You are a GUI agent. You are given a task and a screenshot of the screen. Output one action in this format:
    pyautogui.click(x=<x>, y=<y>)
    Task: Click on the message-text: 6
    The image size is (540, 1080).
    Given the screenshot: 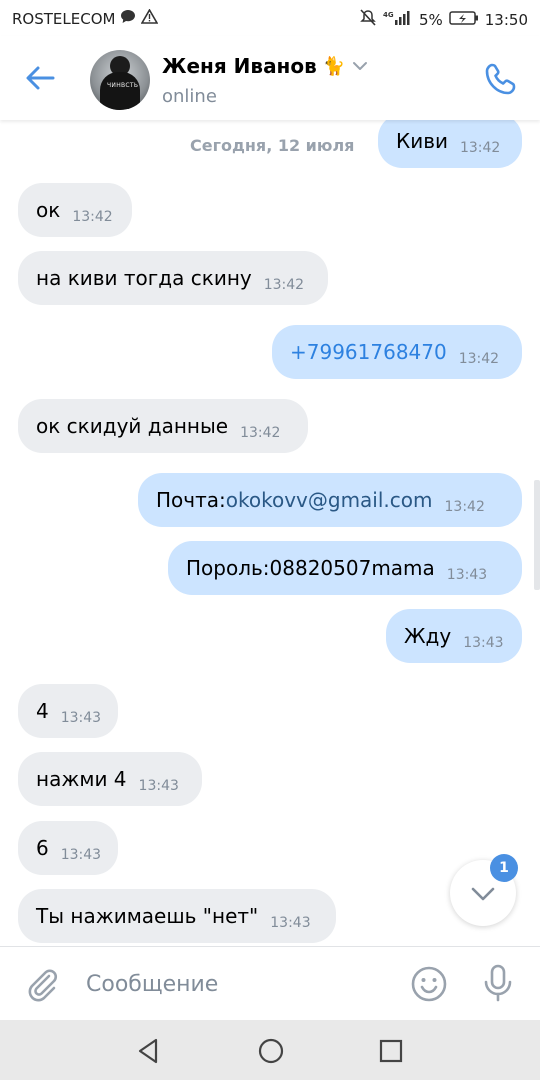 What is the action you would take?
    pyautogui.click(x=42, y=848)
    